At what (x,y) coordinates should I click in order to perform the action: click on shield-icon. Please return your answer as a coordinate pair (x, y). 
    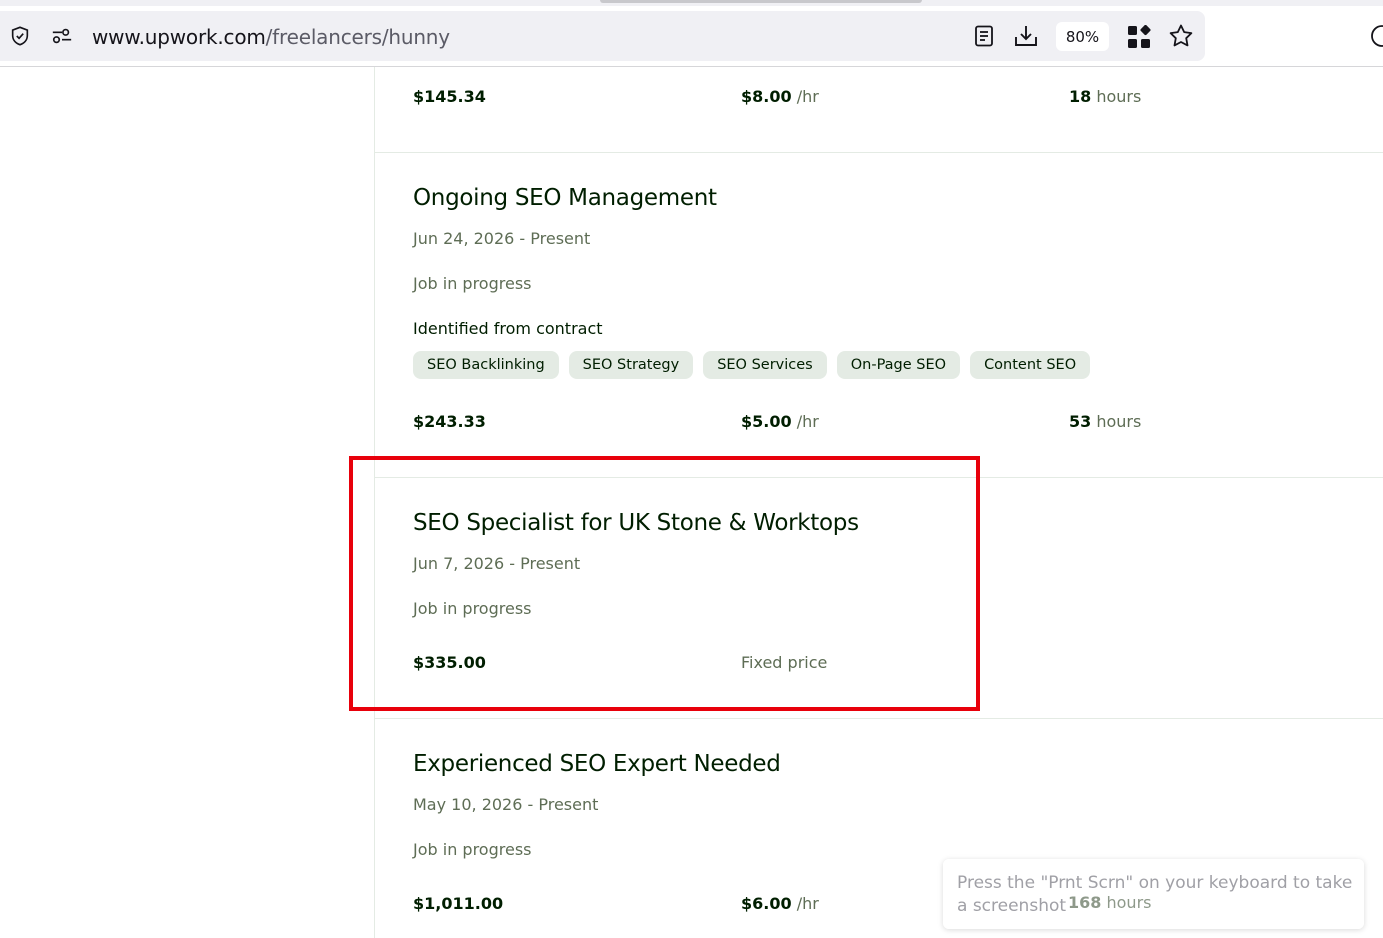
    Looking at the image, I should click on (20, 36).